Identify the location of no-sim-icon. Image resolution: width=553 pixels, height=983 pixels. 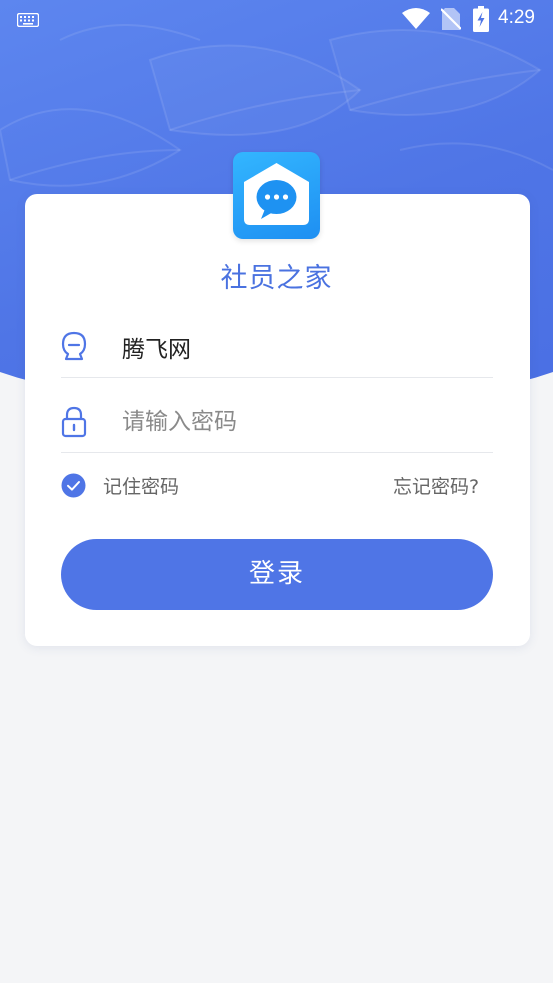
(451, 21).